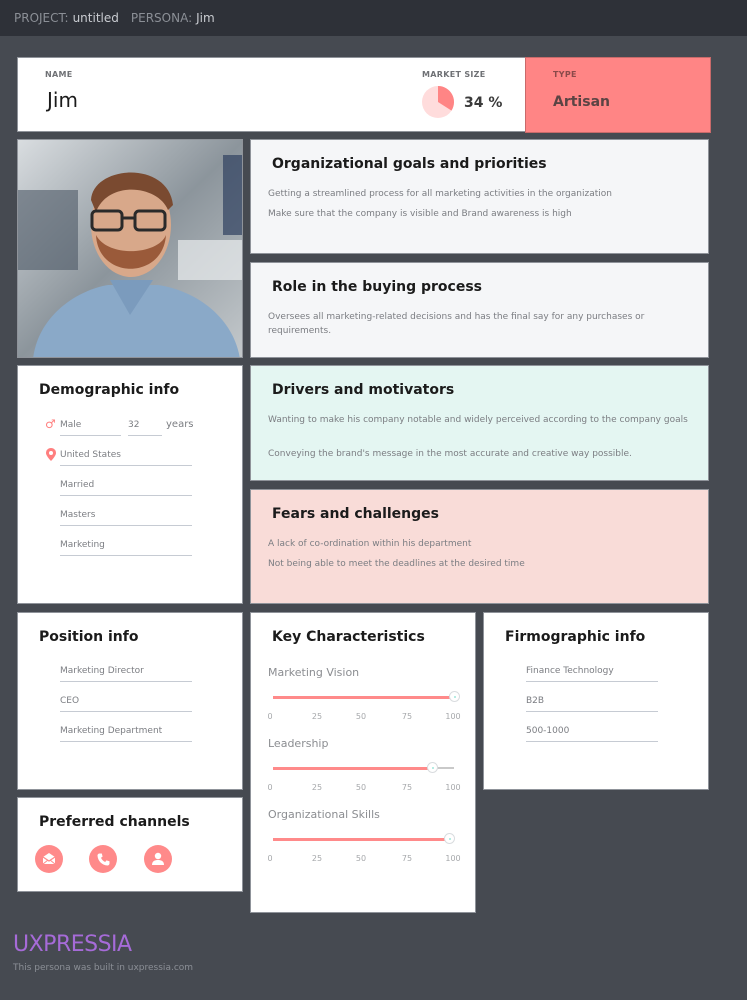  Describe the element at coordinates (205, 18) in the screenshot. I see `persona-name: Jim` at that location.